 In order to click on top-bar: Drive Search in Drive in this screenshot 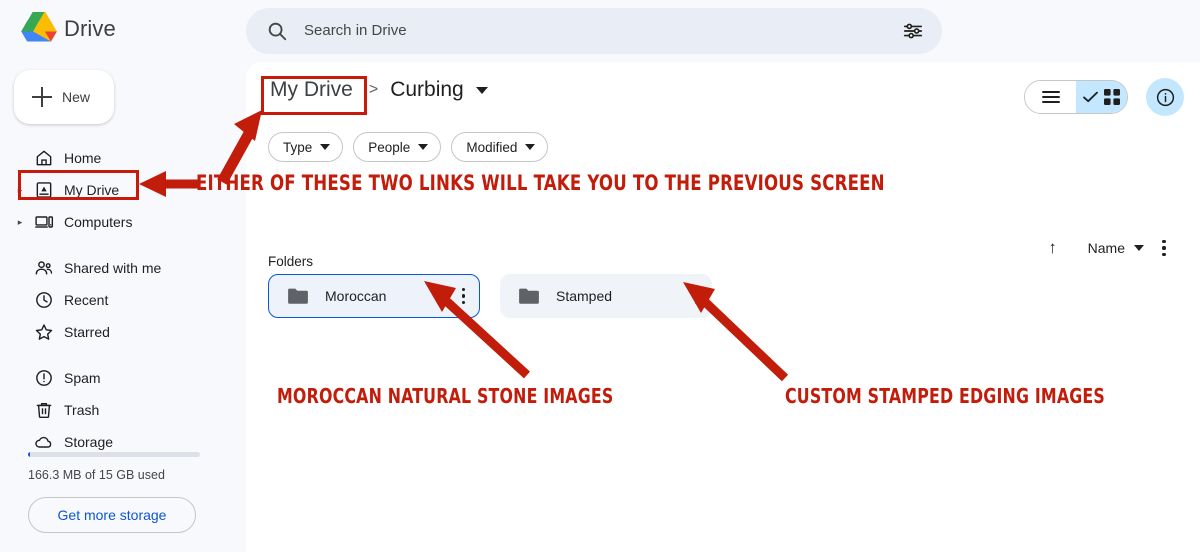, I will do `click(600, 31)`.